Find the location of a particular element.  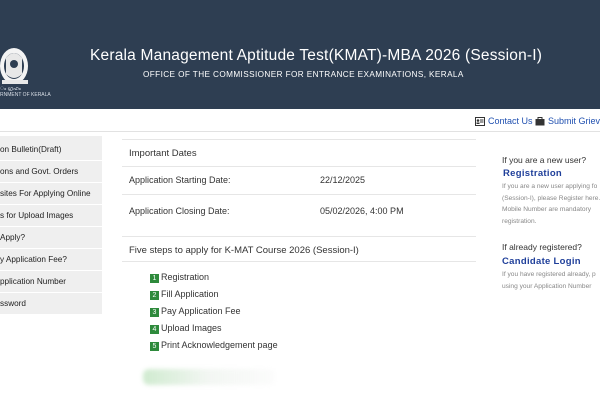

emblem-caption: ം ഗ്രഹം RNMENT OF KERALA is located at coordinates (30, 92).